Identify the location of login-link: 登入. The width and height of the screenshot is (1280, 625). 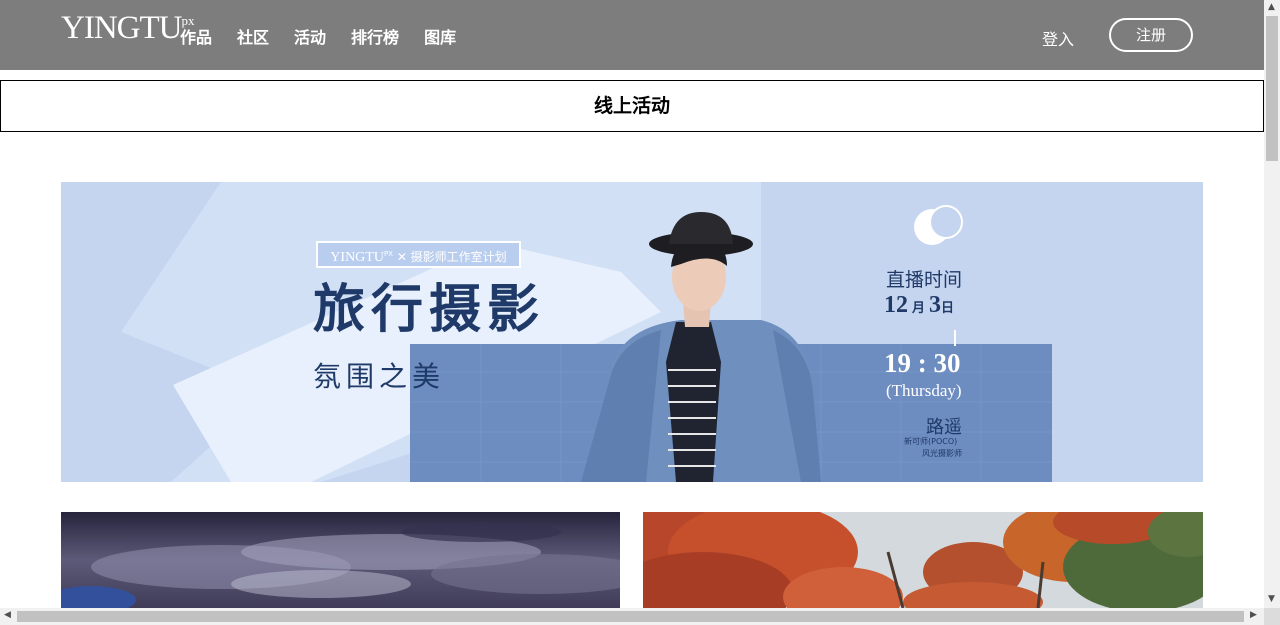
(1058, 38).